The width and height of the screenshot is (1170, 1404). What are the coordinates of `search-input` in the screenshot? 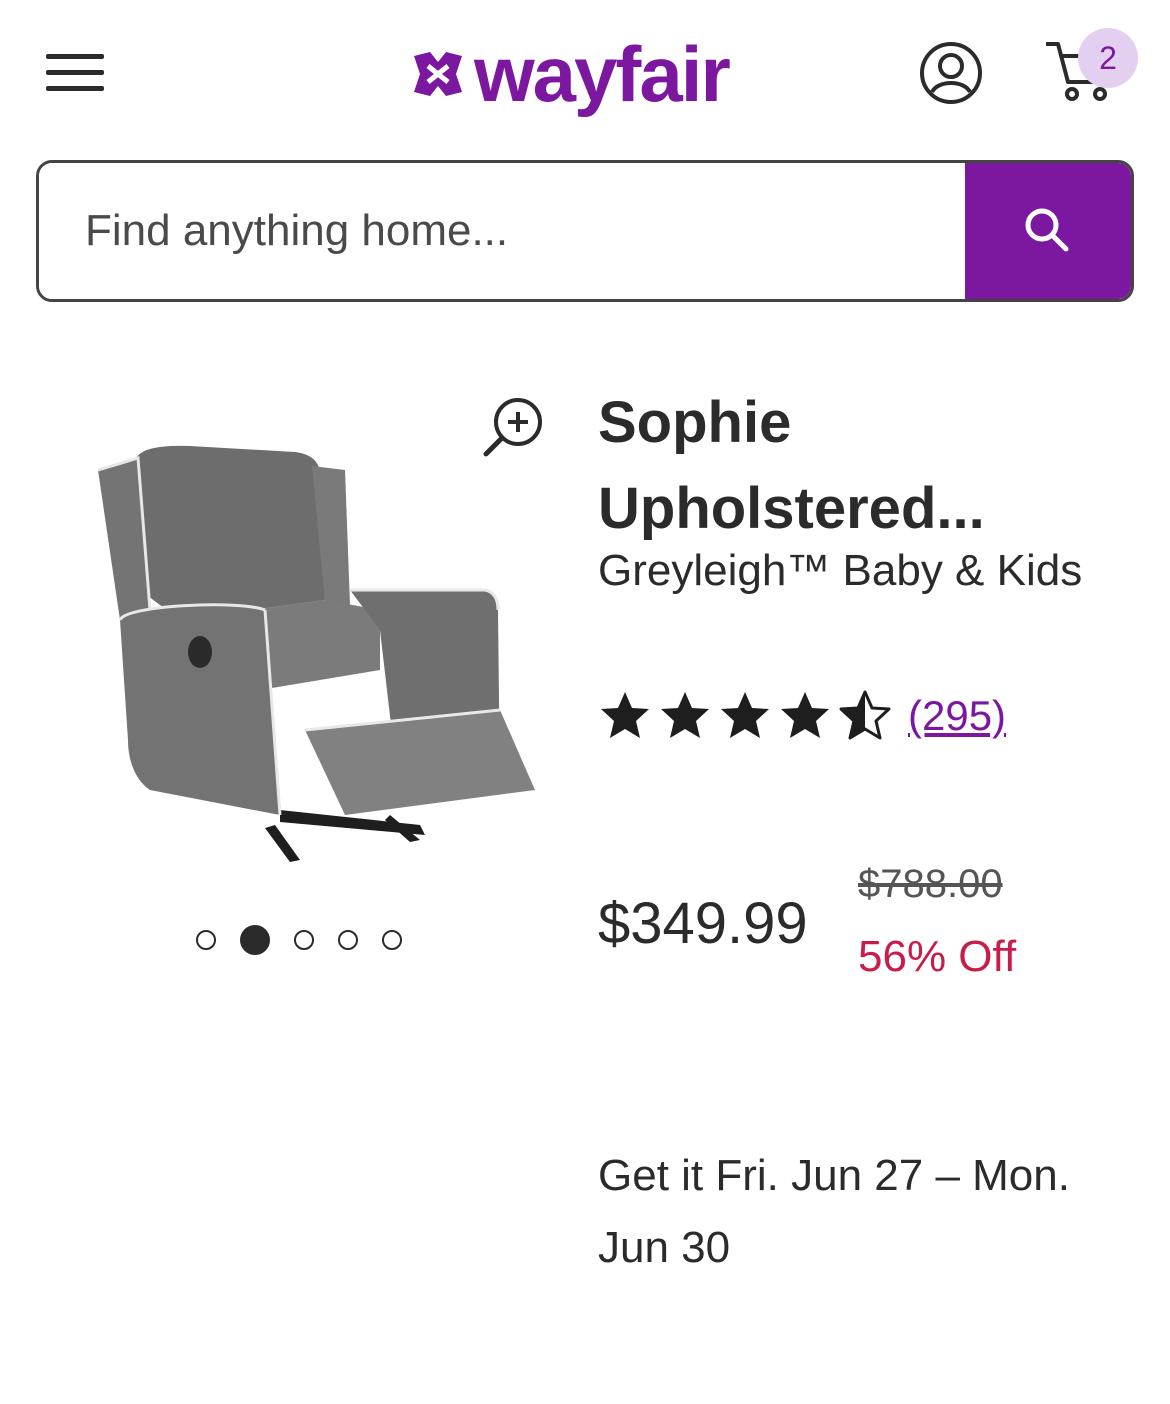 It's located at (504, 231).